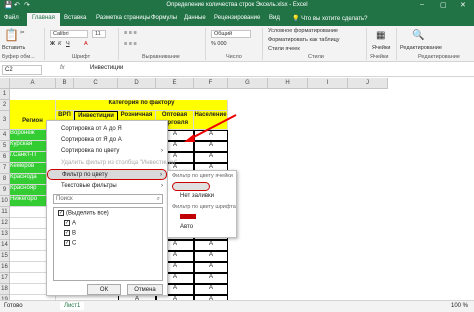 This screenshot has width=474, height=312. What do you see at coordinates (303, 31) in the screenshot?
I see `conditional-format-button: Условное форматирование` at bounding box center [303, 31].